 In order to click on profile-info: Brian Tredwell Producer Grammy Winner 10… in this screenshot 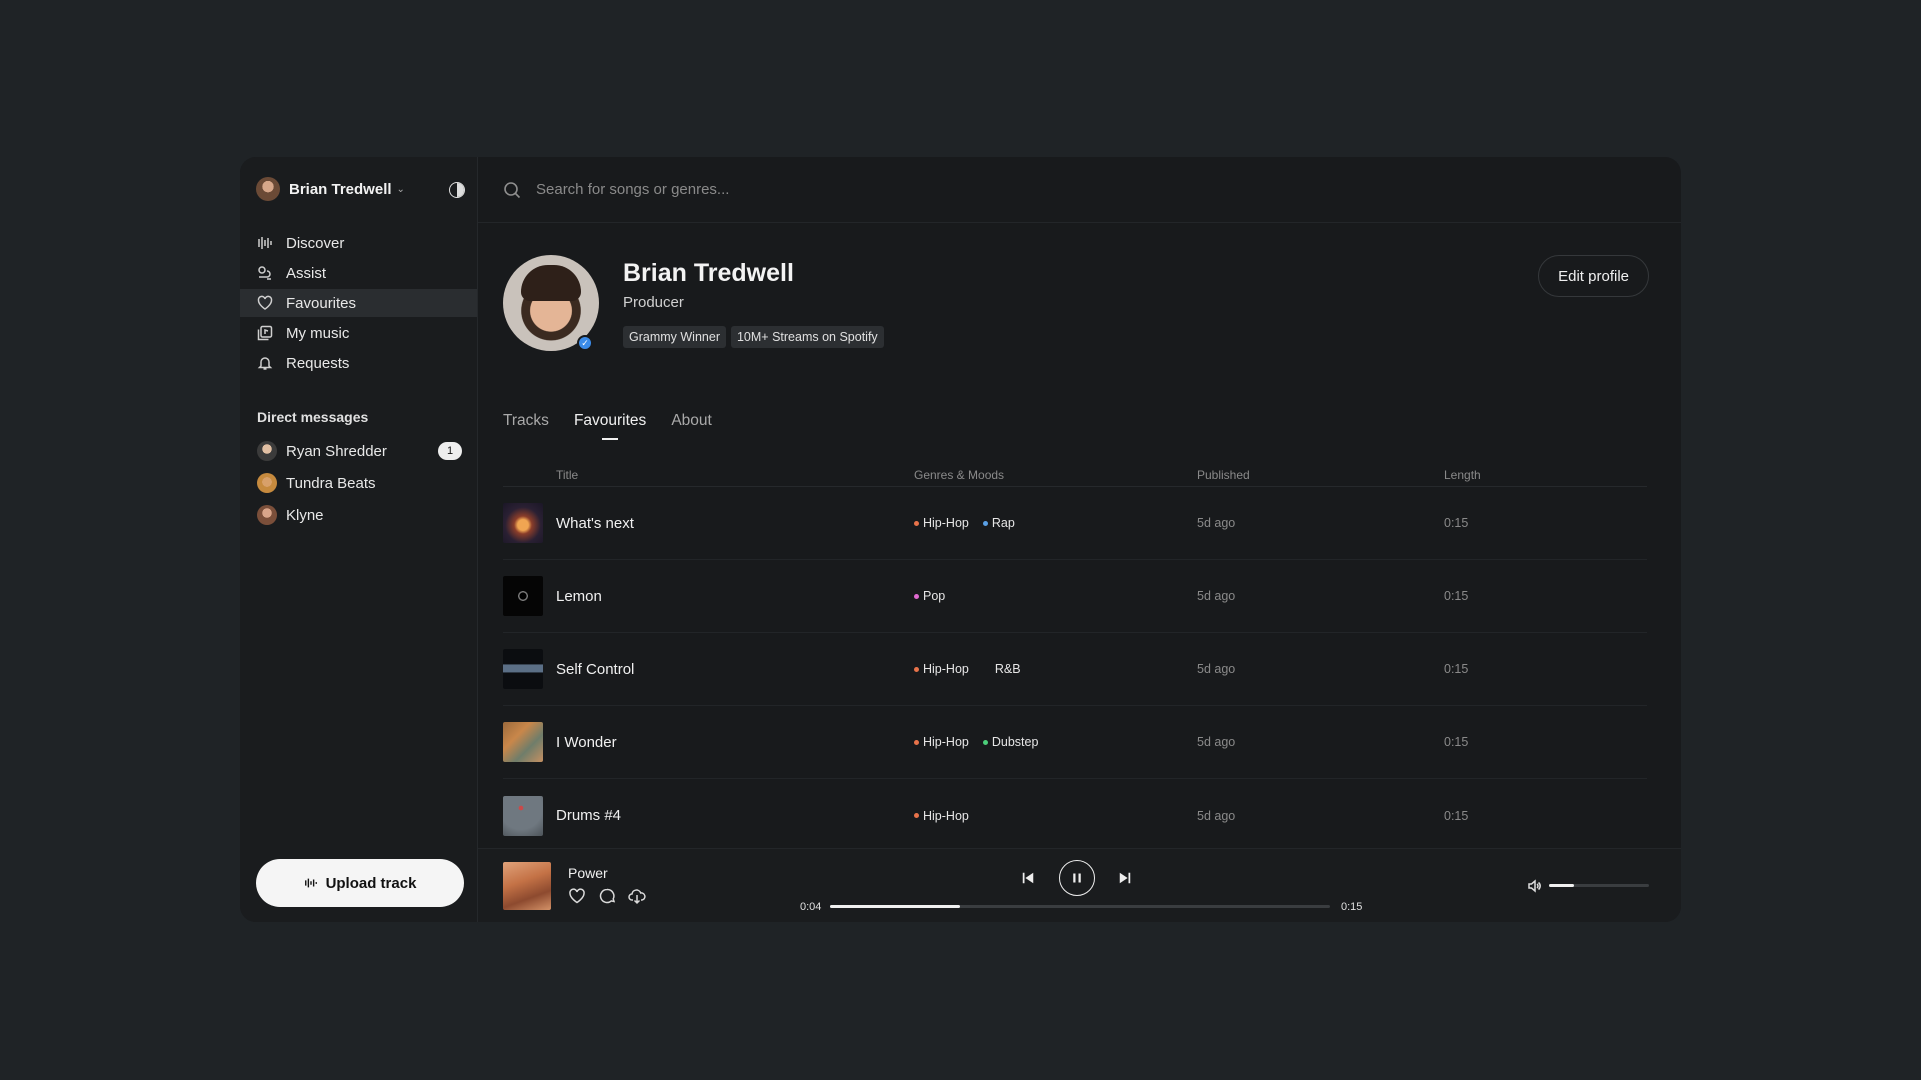, I will do `click(753, 305)`.